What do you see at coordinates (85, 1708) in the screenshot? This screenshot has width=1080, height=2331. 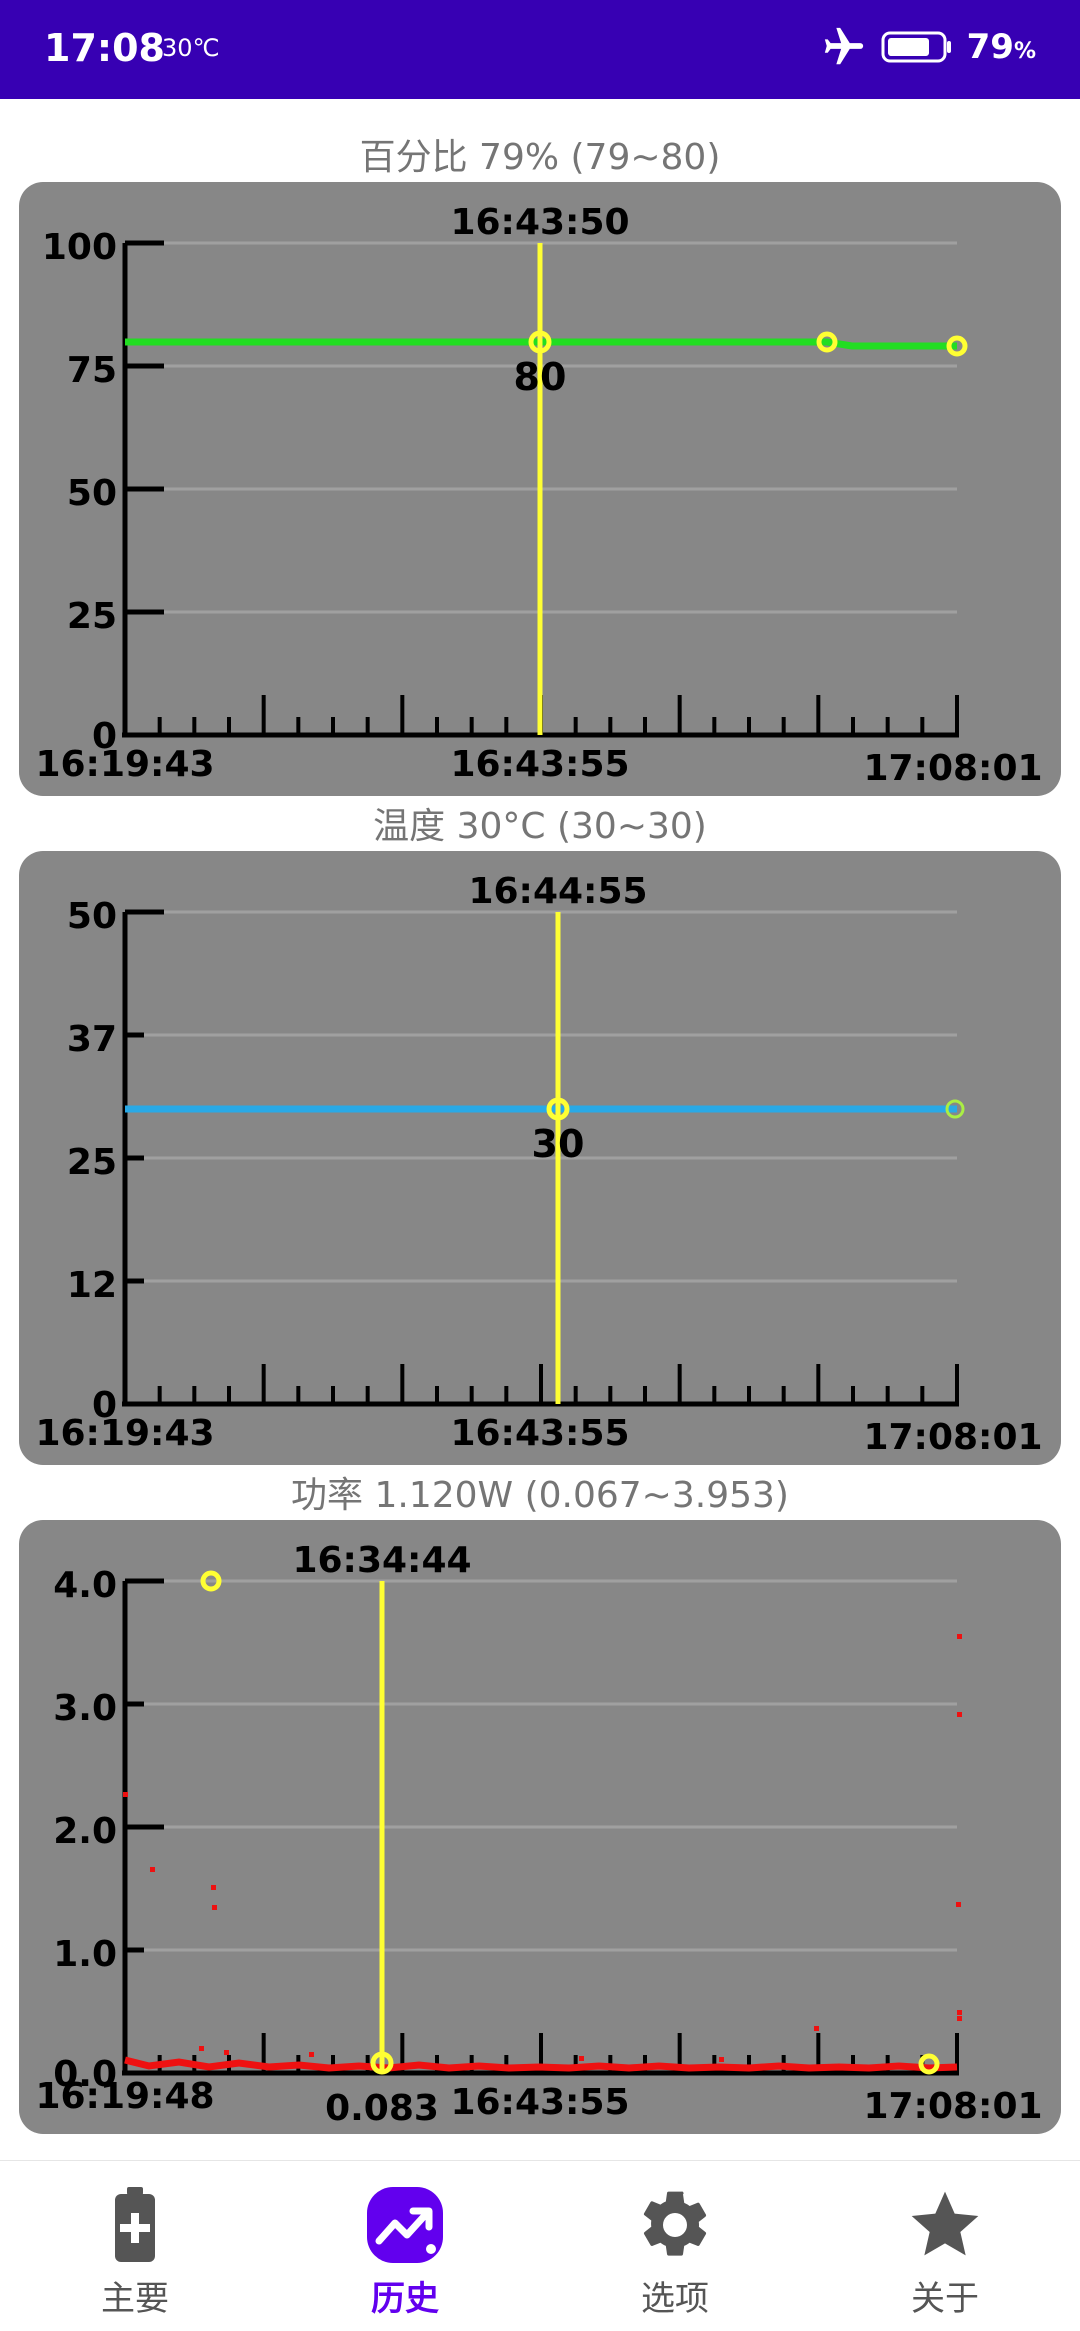 I see `y-tick-label: 3.0` at bounding box center [85, 1708].